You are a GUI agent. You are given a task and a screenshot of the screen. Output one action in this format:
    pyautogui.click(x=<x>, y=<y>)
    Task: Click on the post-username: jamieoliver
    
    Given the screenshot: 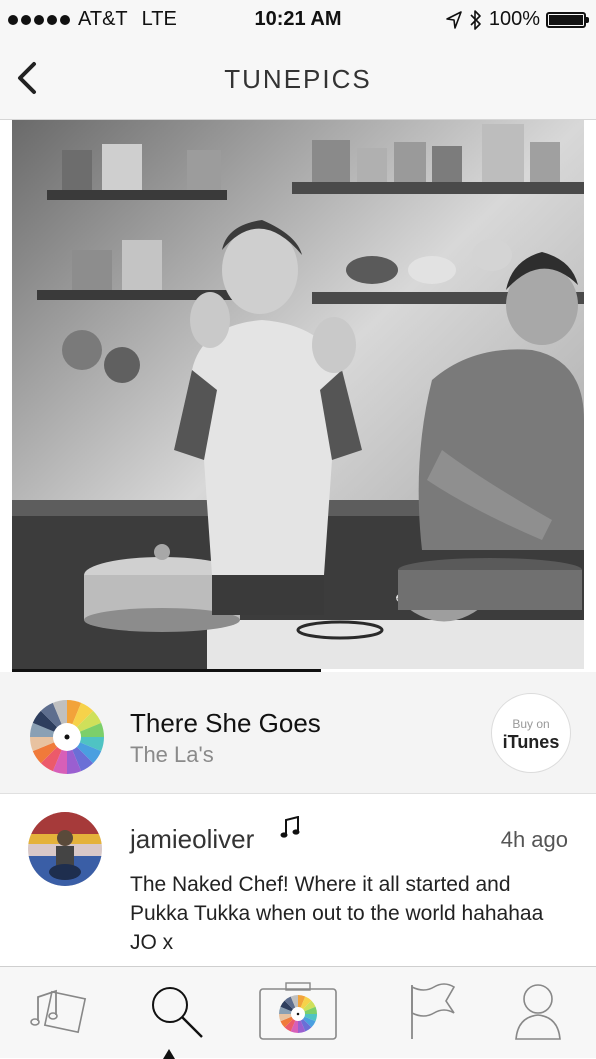 What is the action you would take?
    pyautogui.click(x=192, y=839)
    